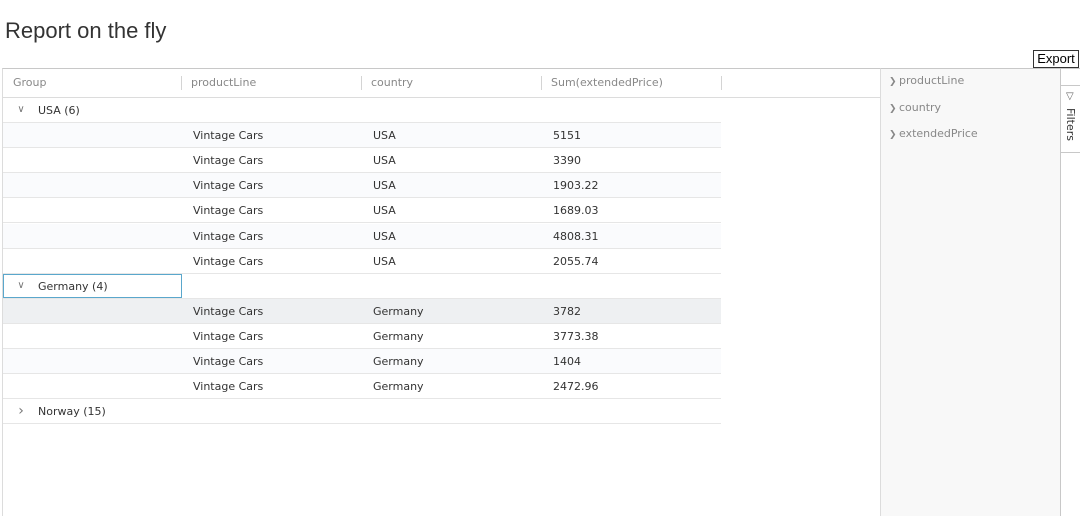 The image size is (1083, 516). What do you see at coordinates (576, 186) in the screenshot?
I see `cell-sum-extendedprice: 1903.22` at bounding box center [576, 186].